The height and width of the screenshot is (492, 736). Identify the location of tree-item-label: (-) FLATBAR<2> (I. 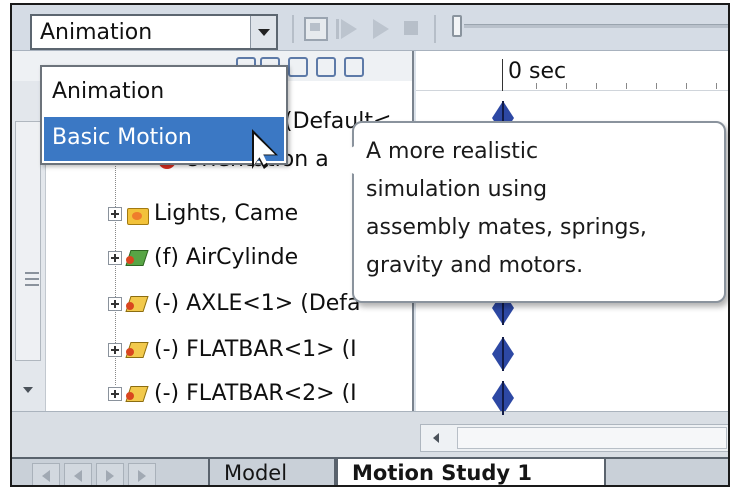
(255, 393).